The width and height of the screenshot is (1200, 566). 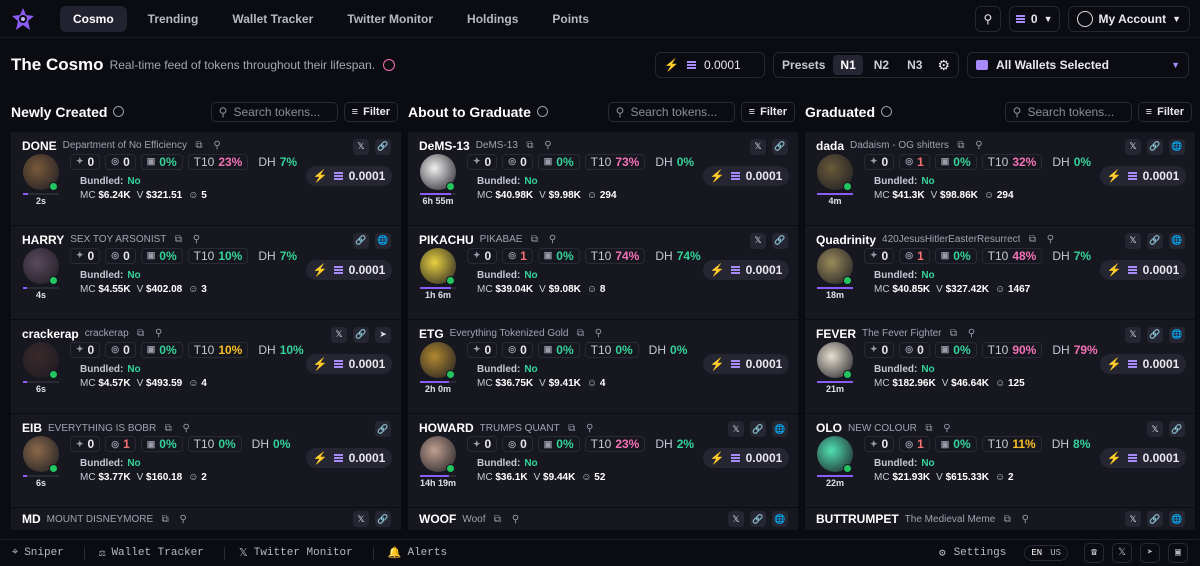 I want to click on nav-tab-twitter-monitor: Twitter Monitor, so click(x=390, y=19).